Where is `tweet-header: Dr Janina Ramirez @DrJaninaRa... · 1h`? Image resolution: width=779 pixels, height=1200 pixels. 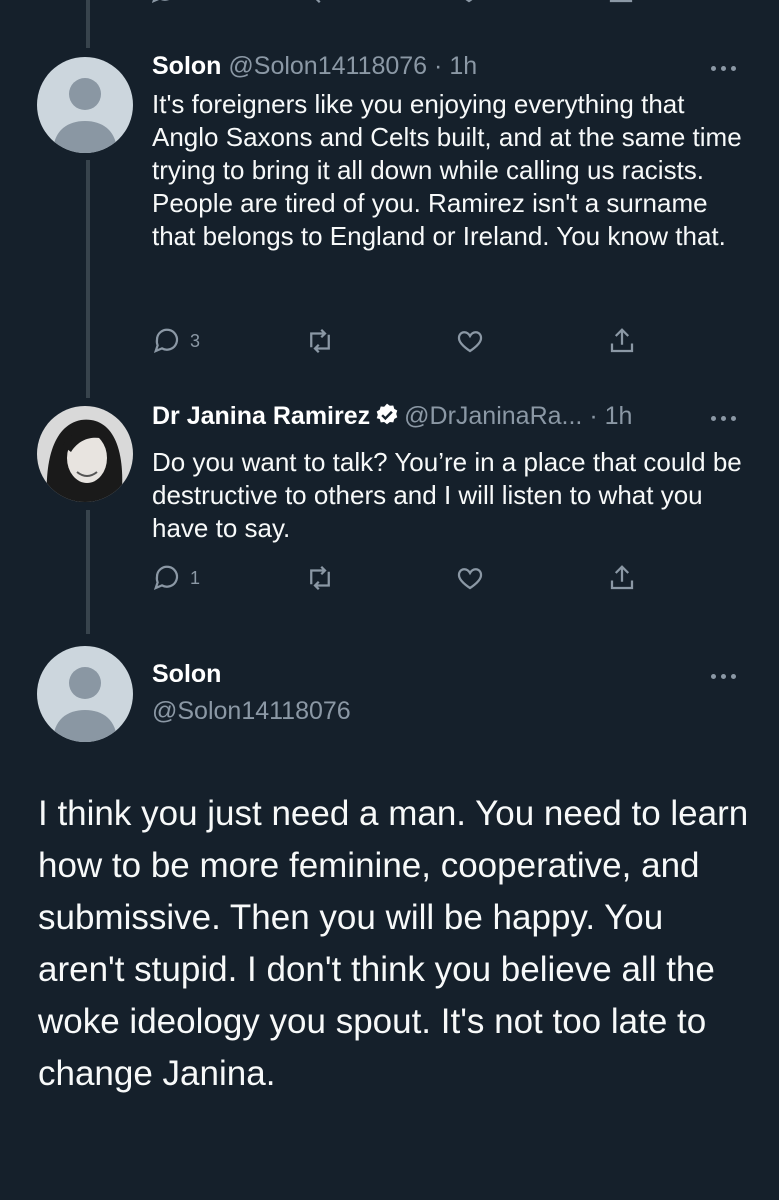
tweet-header: Dr Janina Ramirez @DrJaninaRa... · 1h is located at coordinates (392, 418).